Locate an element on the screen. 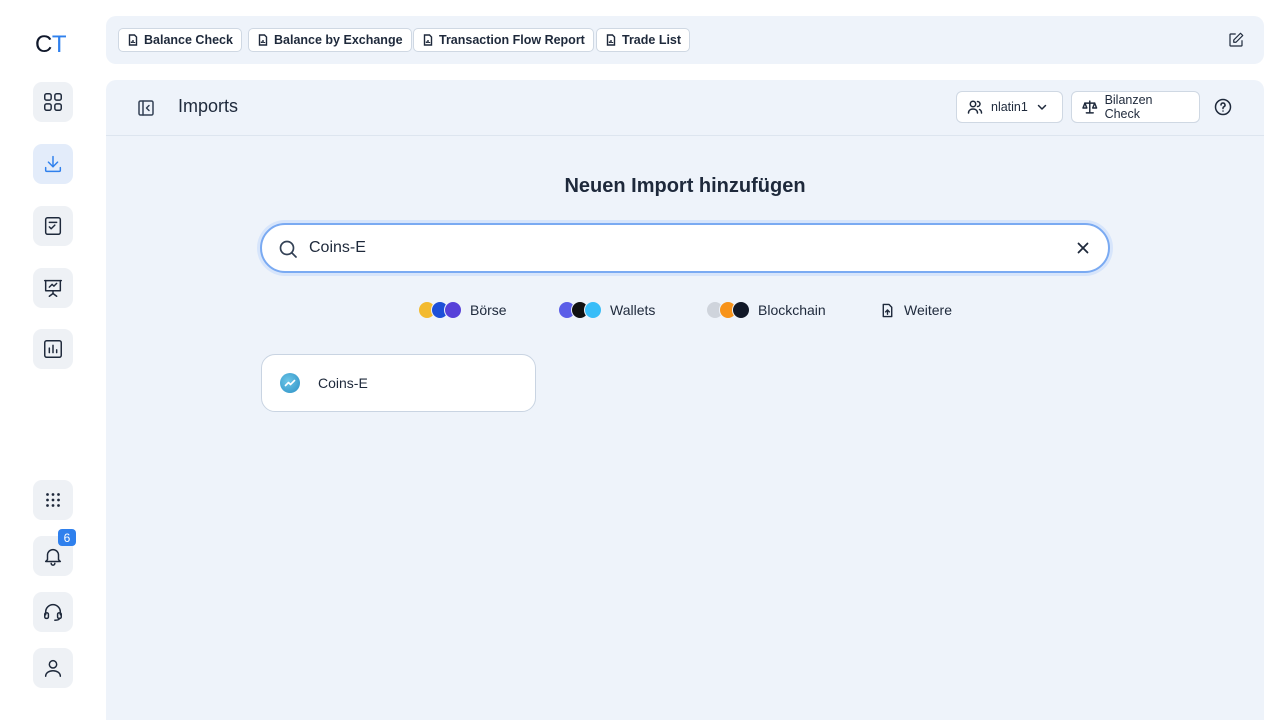 Image resolution: width=1280 pixels, height=720 pixels. notification-count-badge: 6 is located at coordinates (67, 537).